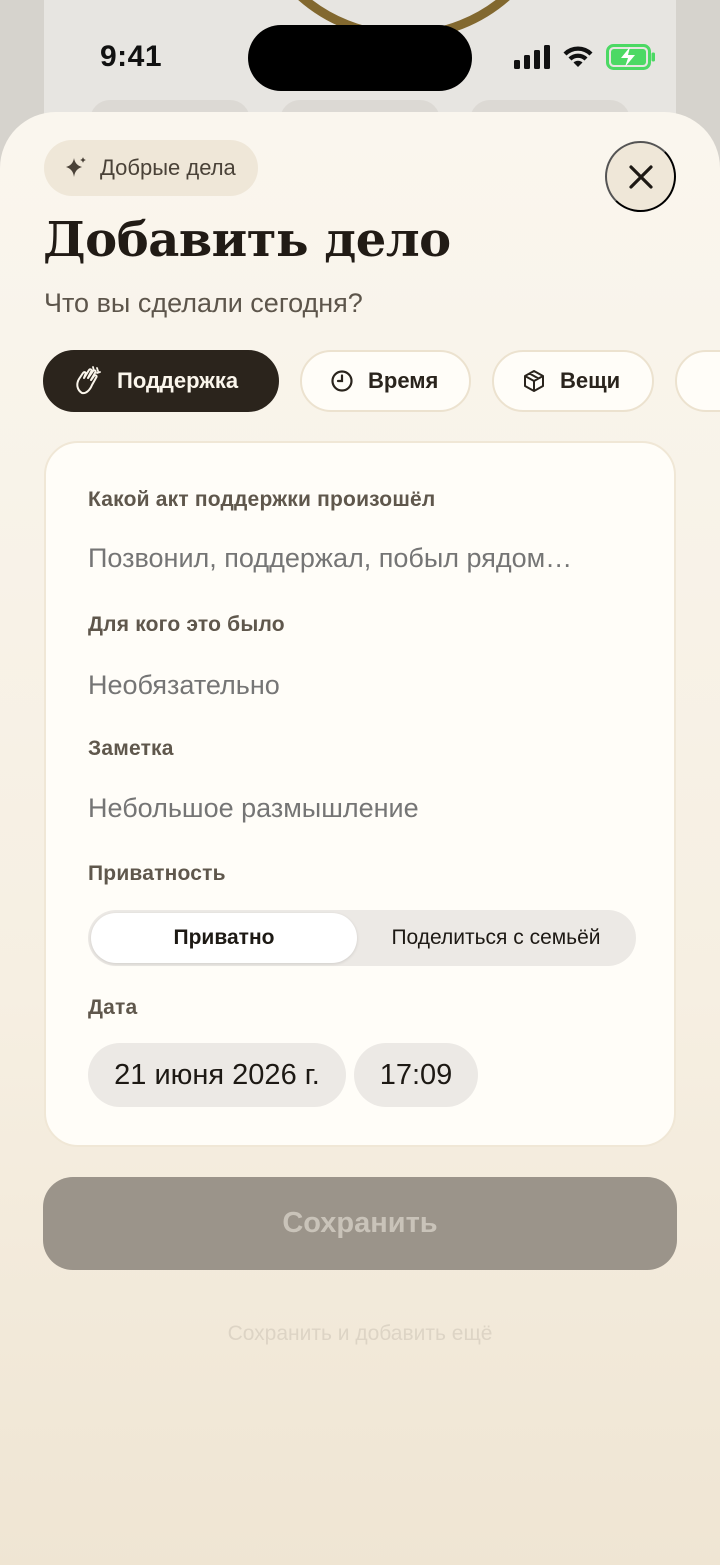  I want to click on save-and-add-more-link: Сохранить и добавить ещё, so click(360, 1334).